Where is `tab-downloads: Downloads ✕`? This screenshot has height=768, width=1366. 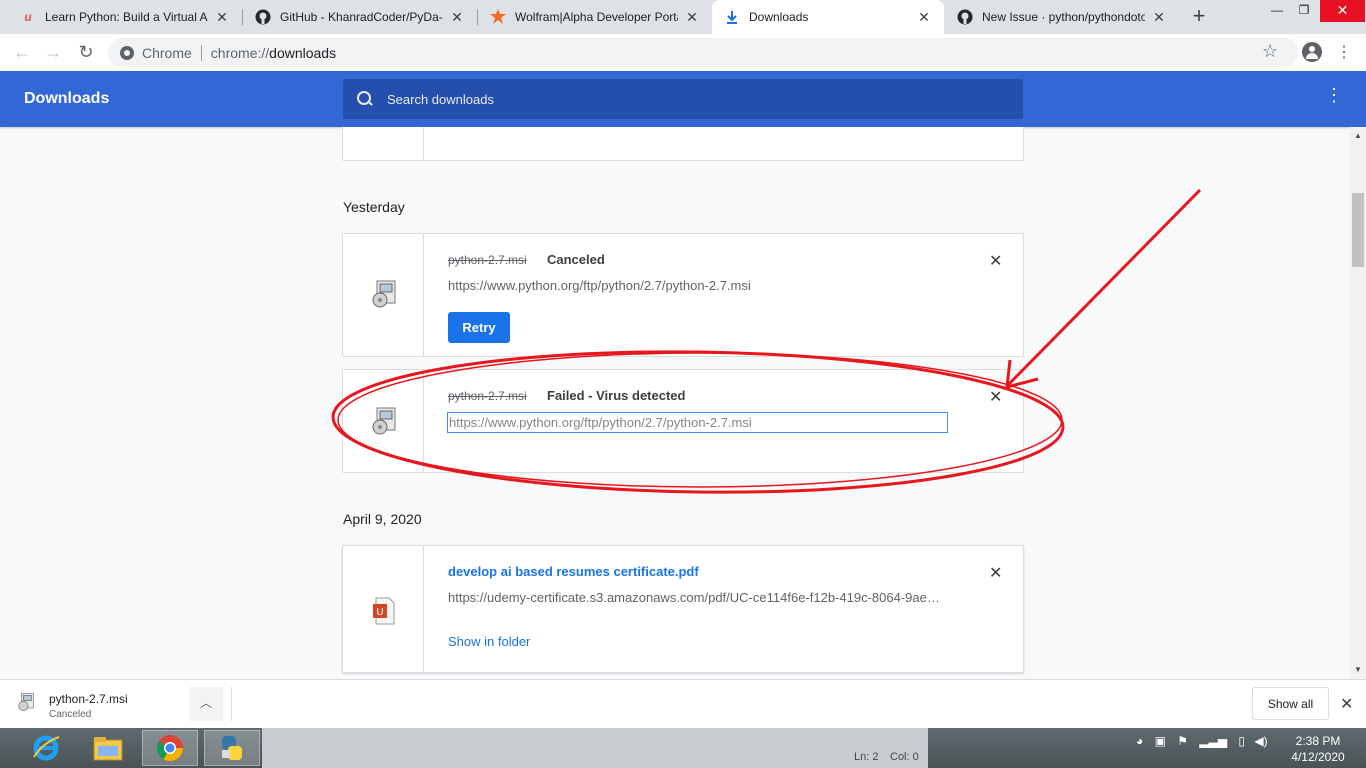
tab-downloads: Downloads ✕ is located at coordinates (828, 17).